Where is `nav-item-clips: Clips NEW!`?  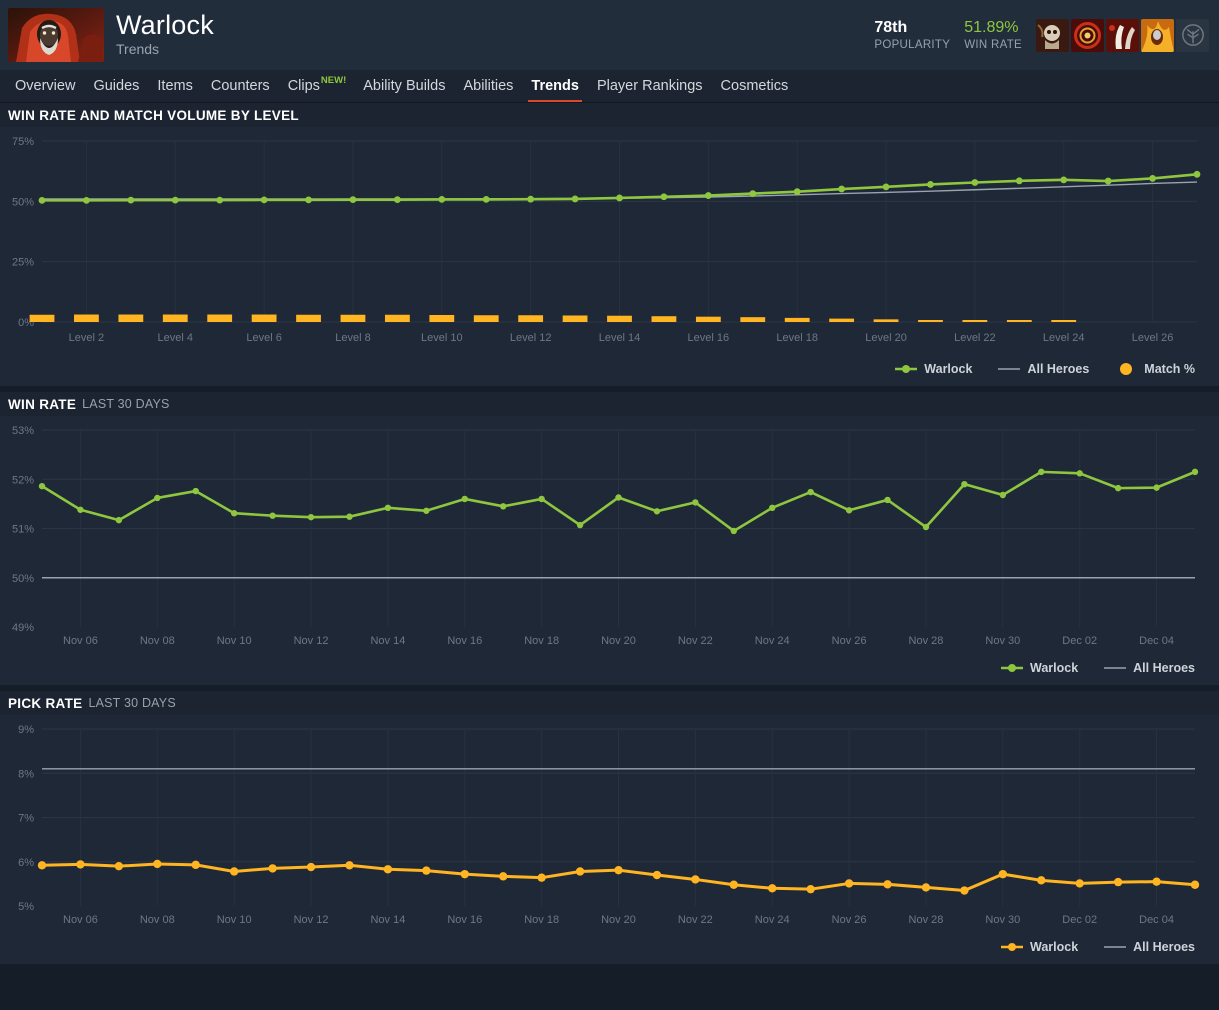
nav-item-clips: Clips NEW! is located at coordinates (317, 86).